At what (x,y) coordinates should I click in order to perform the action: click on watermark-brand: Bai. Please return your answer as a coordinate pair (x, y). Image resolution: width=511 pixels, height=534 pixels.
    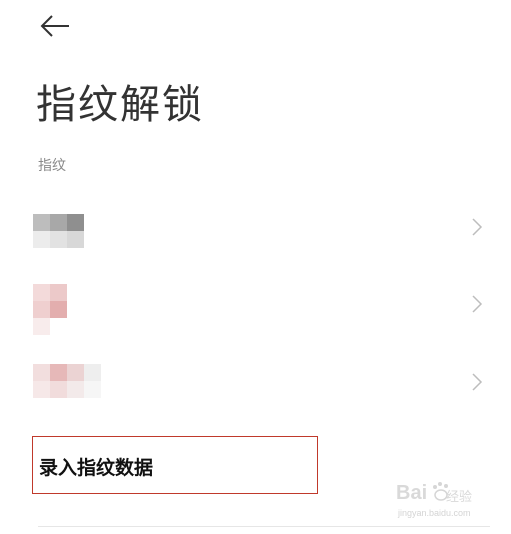
    Looking at the image, I should click on (412, 493).